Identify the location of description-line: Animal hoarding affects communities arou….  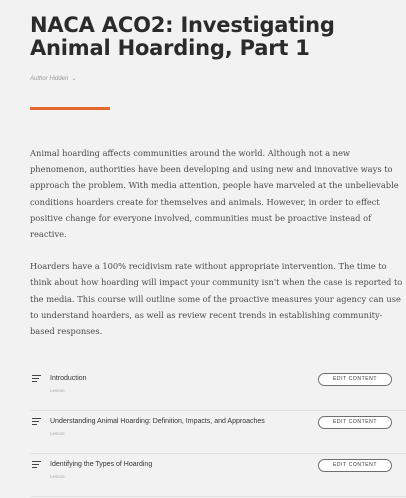
(190, 153).